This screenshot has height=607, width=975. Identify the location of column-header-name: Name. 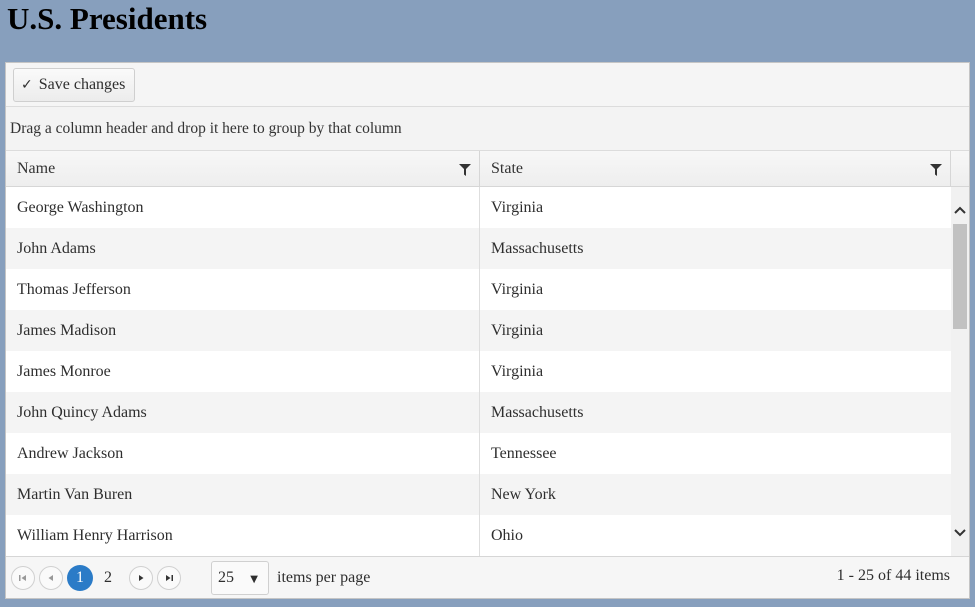
(243, 168).